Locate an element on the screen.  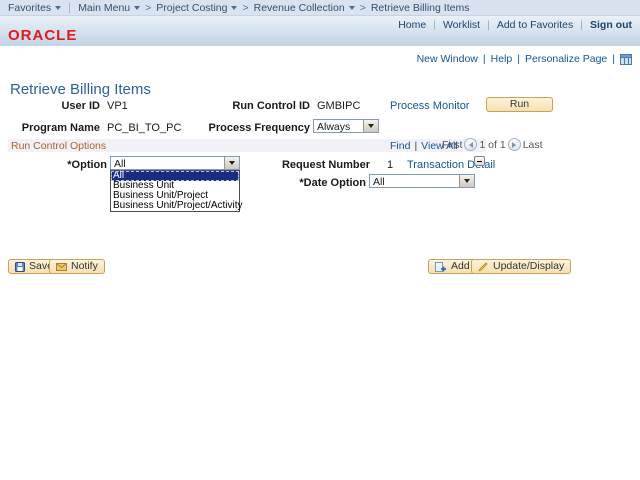
breadcrumb-revenue-collection: Revenue Collection is located at coordinates (304, 8).